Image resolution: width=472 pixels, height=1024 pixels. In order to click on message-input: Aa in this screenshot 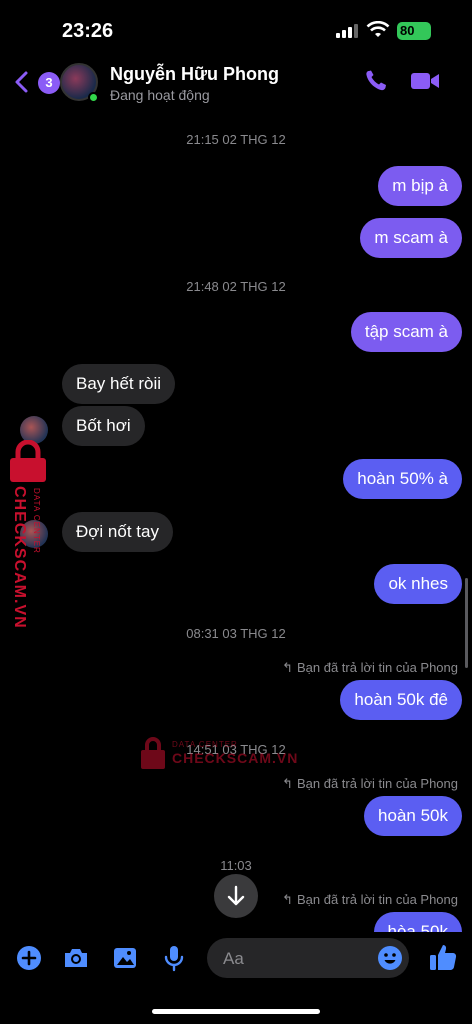, I will do `click(308, 958)`.